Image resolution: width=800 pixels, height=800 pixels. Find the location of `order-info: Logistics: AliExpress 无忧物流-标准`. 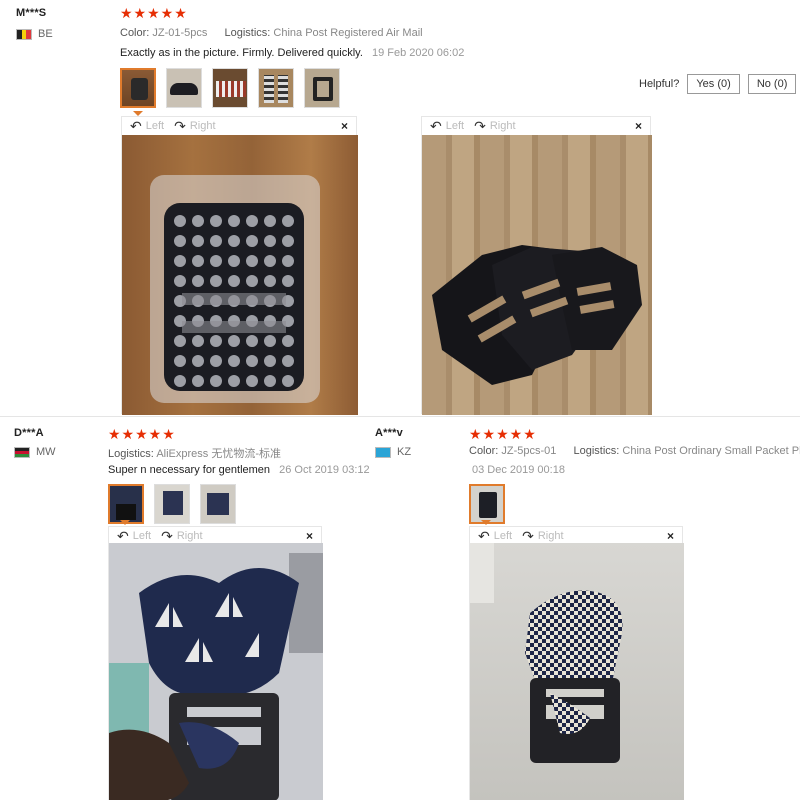

order-info: Logistics: AliExpress 无忧物流-标准 is located at coordinates (194, 453).